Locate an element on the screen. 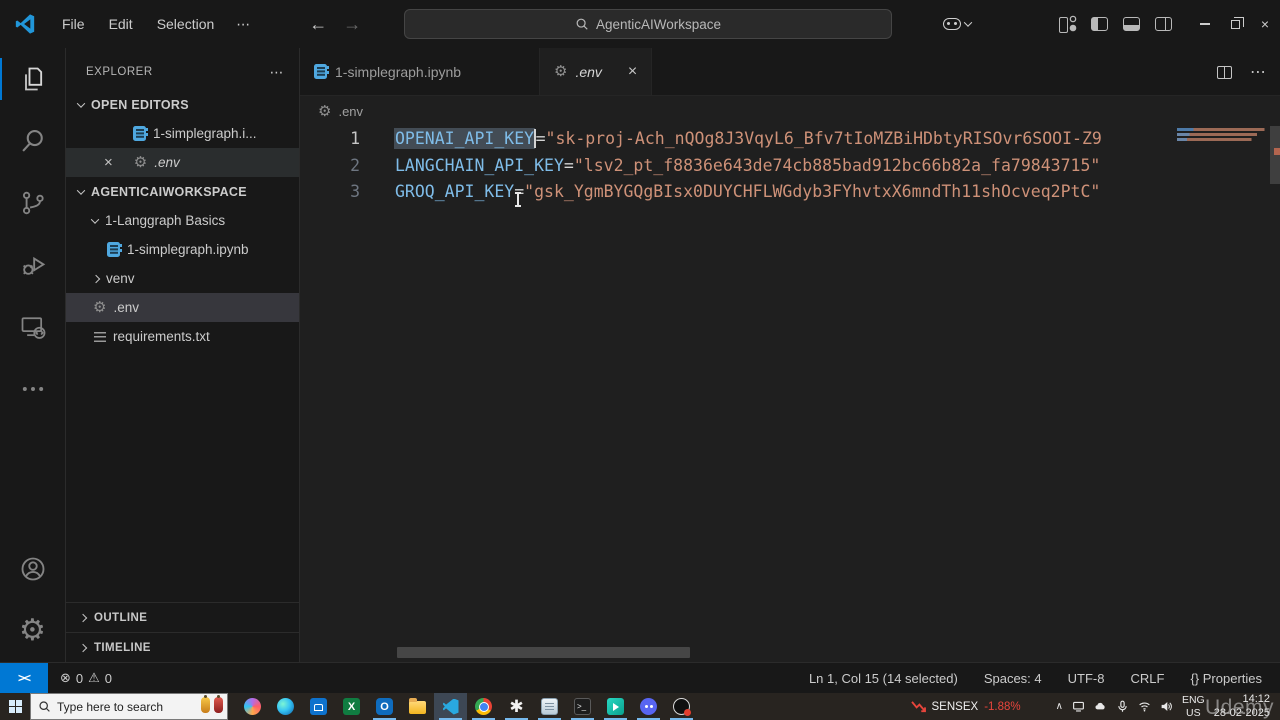 The image size is (1280, 720). vertical-scrollbar is located at coordinates (1275, 155).